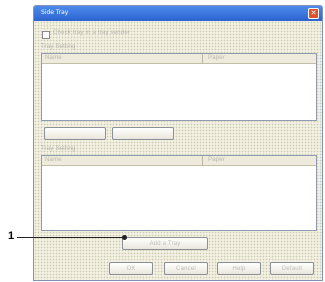 This screenshot has height=282, width=325. Describe the element at coordinates (70, 237) in the screenshot. I see `callout-leader-line` at that location.